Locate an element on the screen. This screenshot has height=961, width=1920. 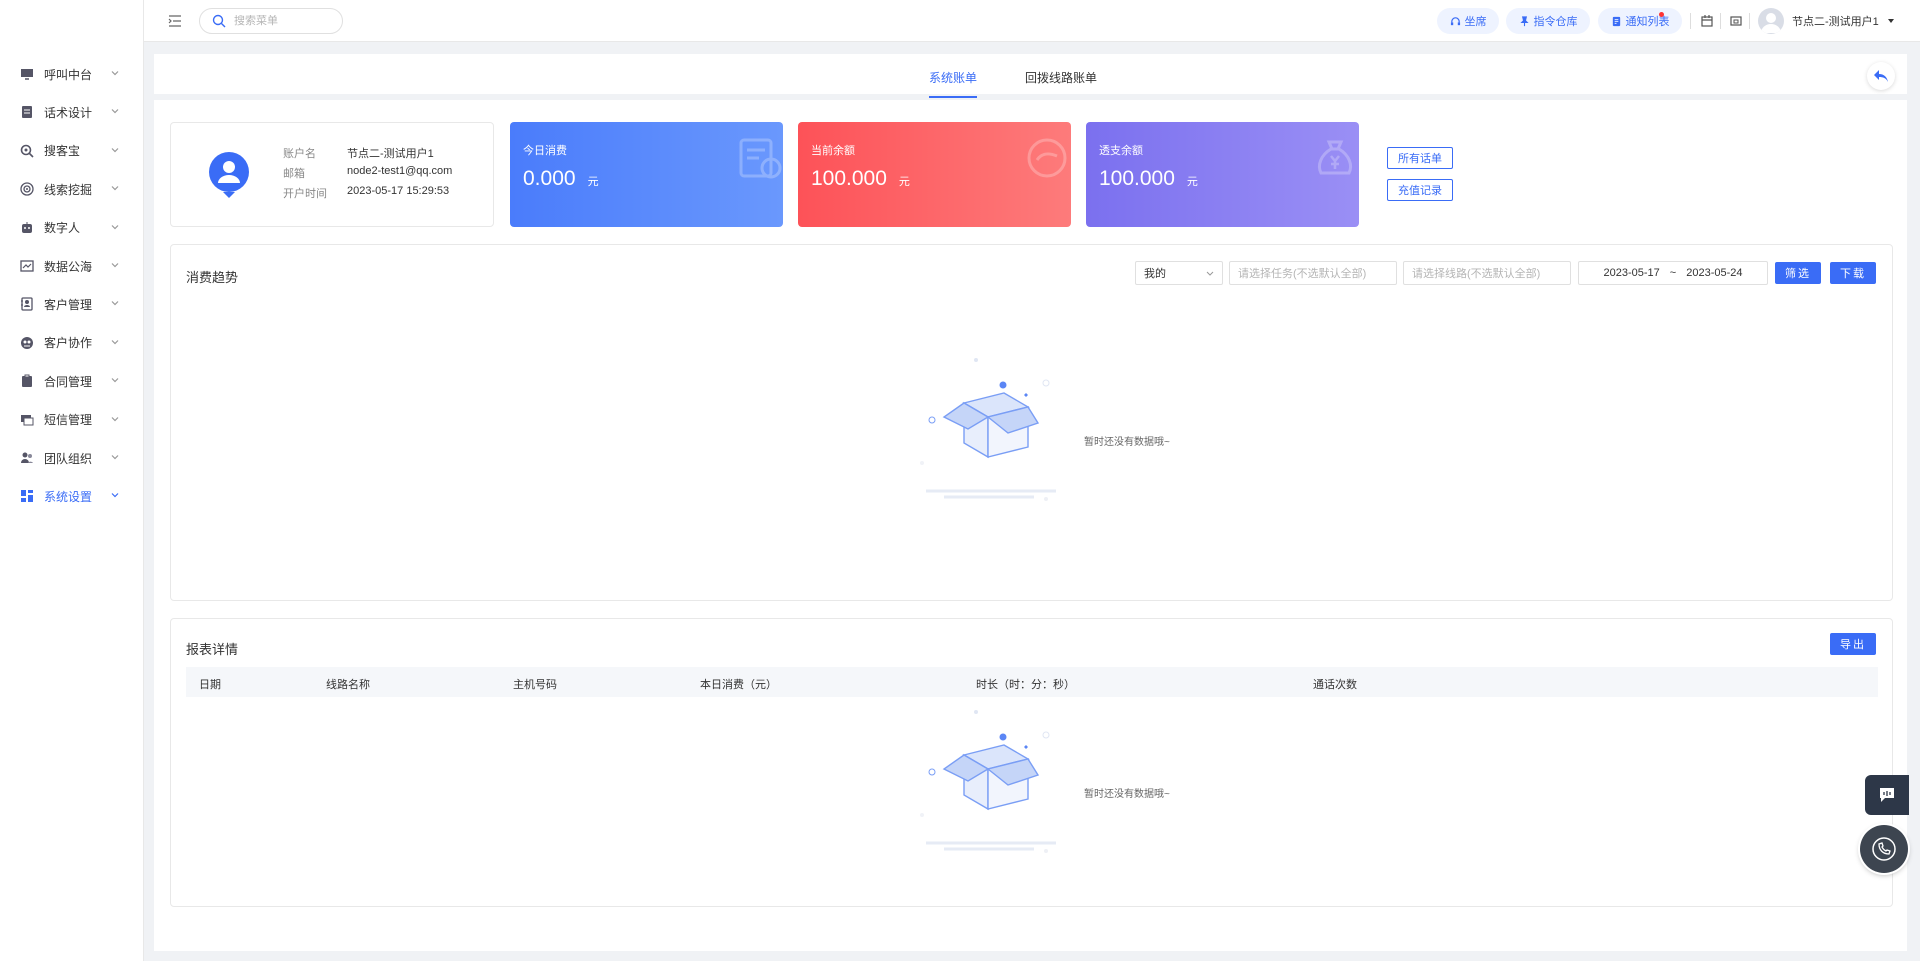
overdraft-balance-value-row: 100.000 元 is located at coordinates (1148, 179).